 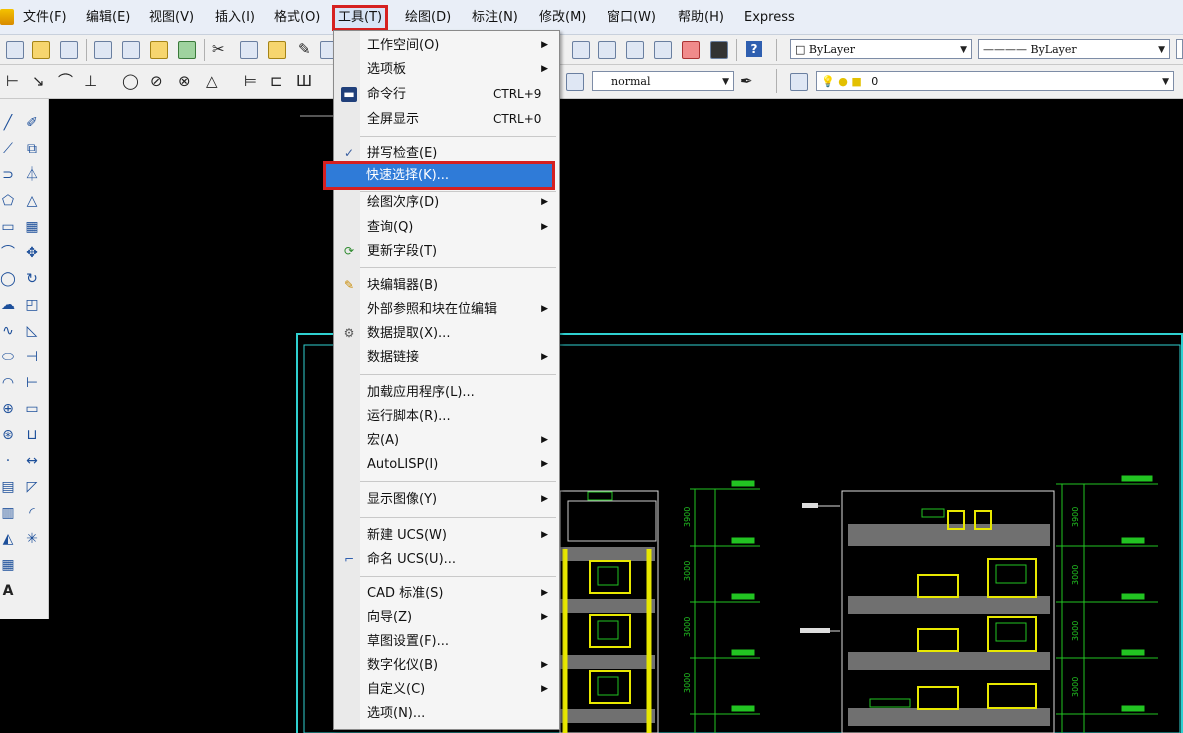 I want to click on jogged-icon: ⊘, so click(x=156, y=81).